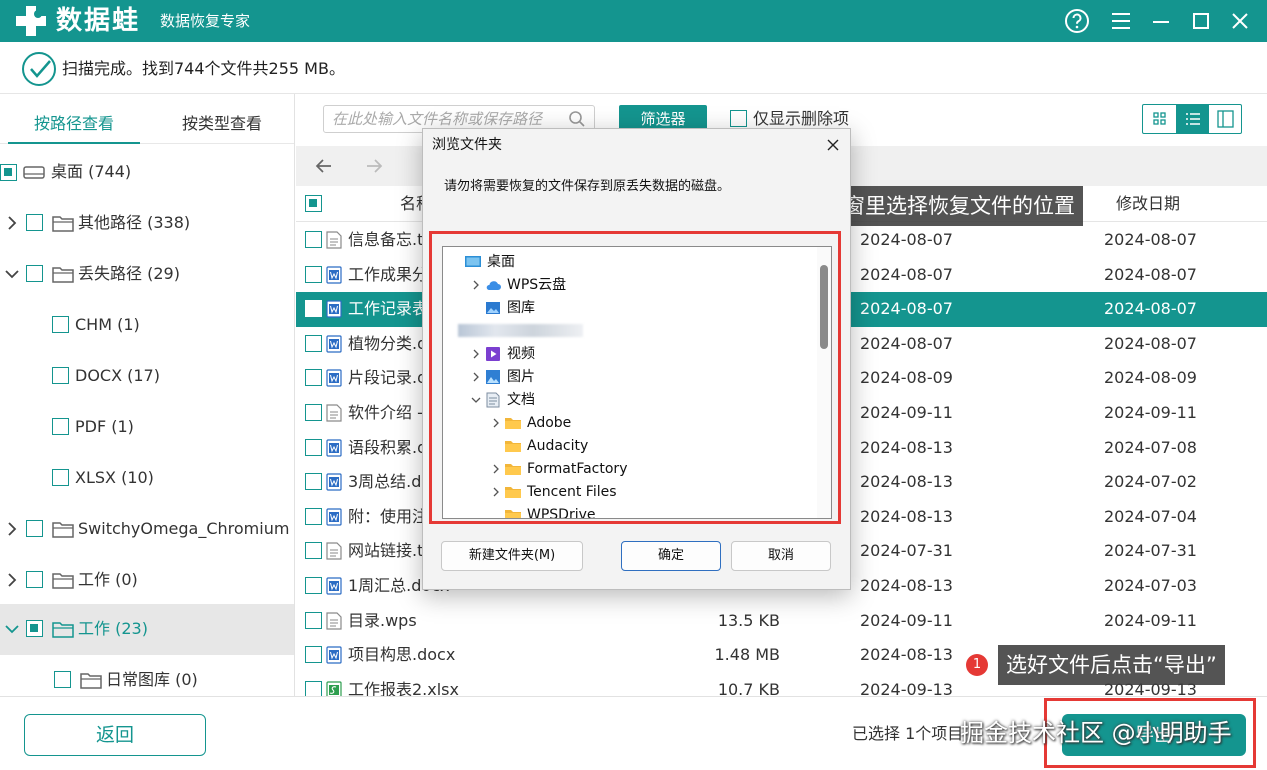 The image size is (1267, 770). I want to click on search-icon, so click(577, 119).